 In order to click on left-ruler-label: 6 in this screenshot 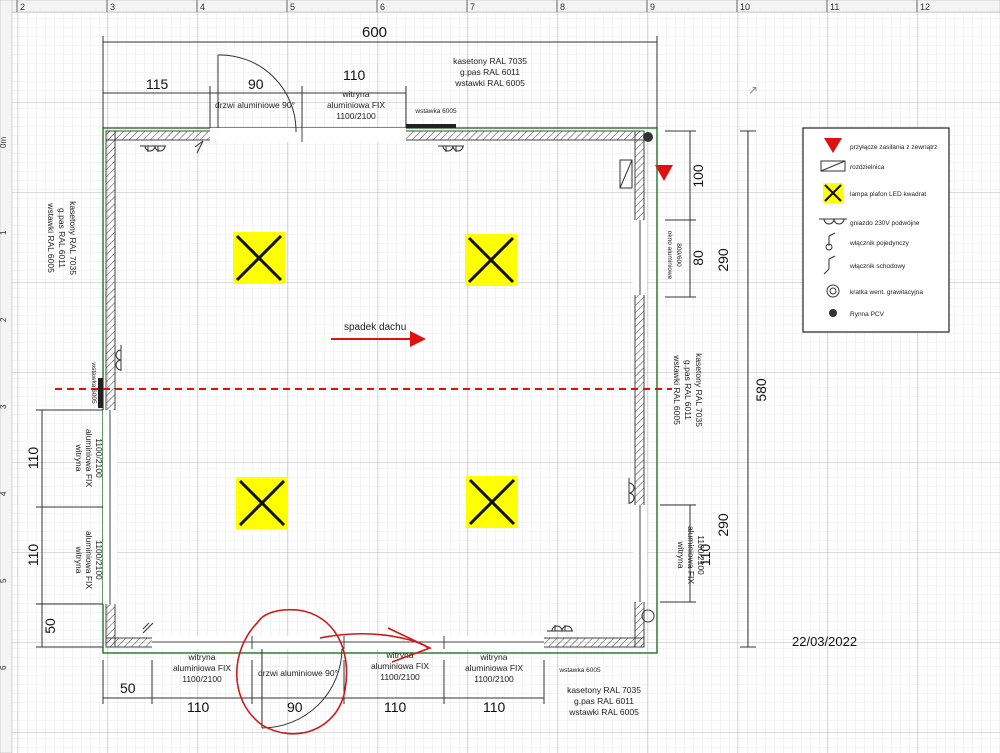, I will do `click(4, 667)`.